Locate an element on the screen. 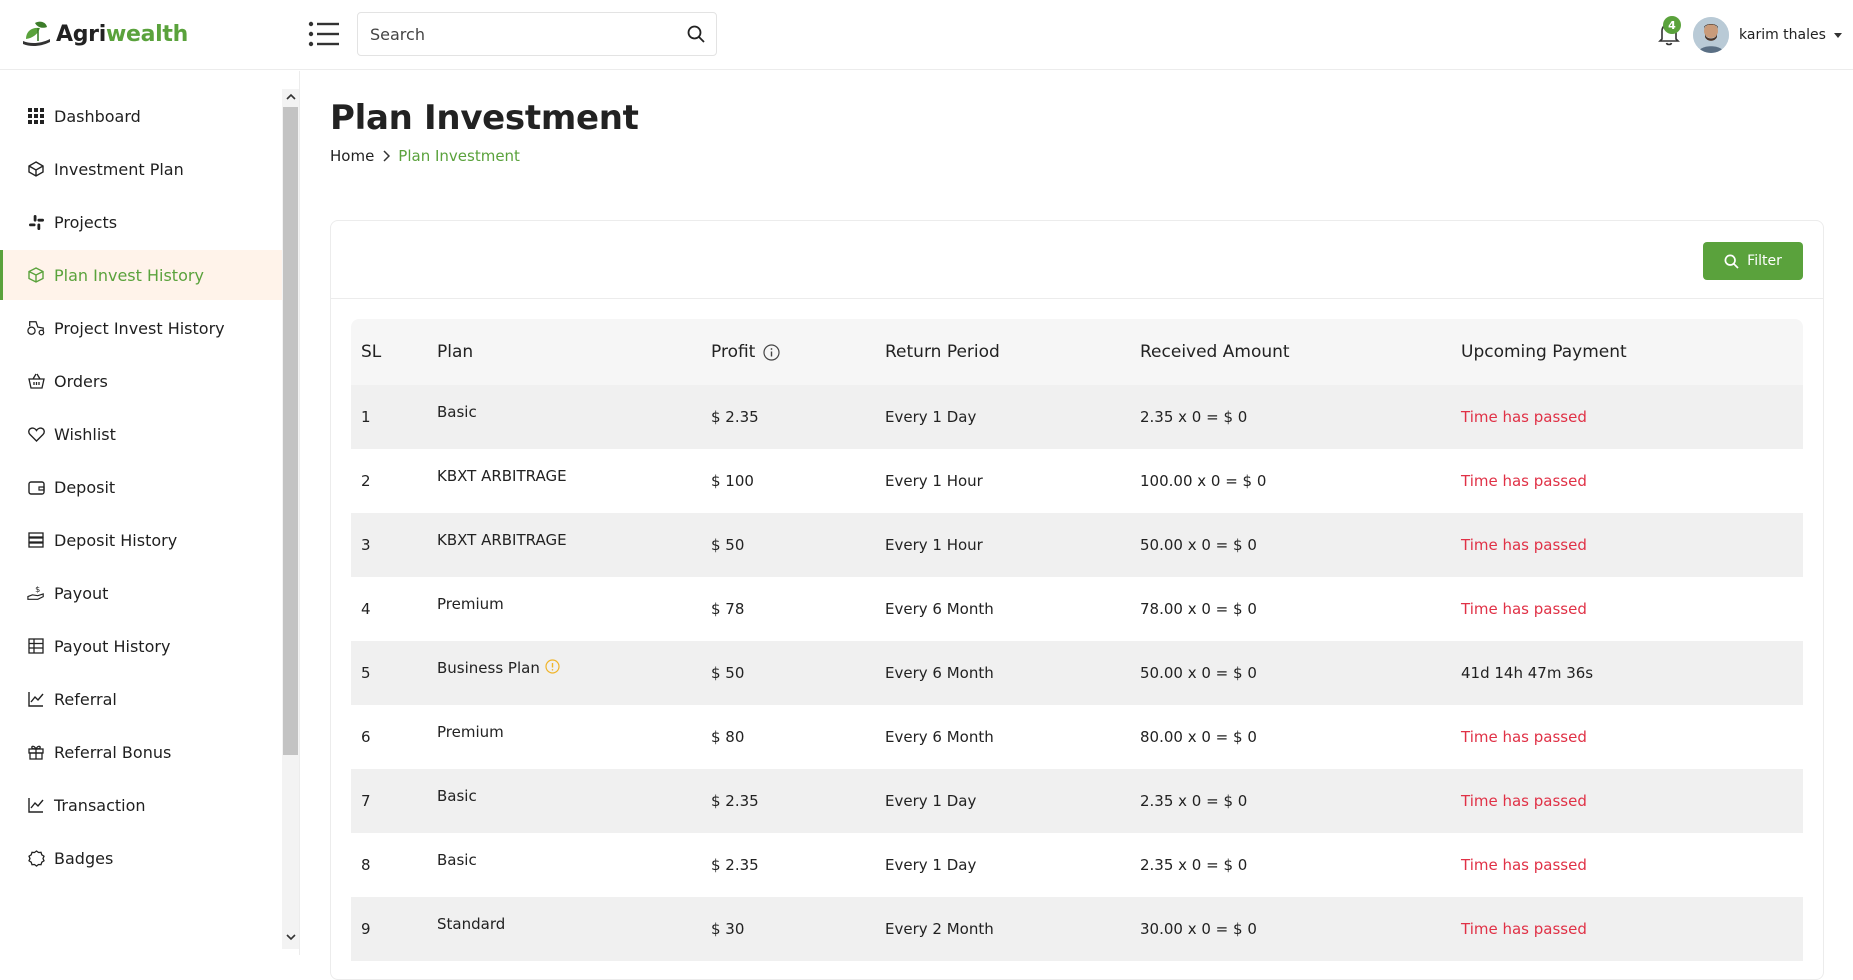 Image resolution: width=1853 pixels, height=980 pixels. sidebar-item-referral-bonus: Referral Bonus is located at coordinates (141, 752).